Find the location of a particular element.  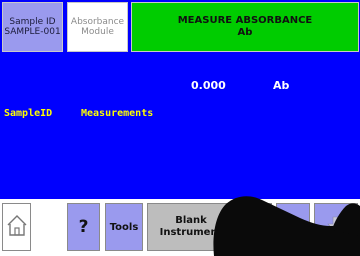

finger-silhouette is located at coordinates (286, 226).